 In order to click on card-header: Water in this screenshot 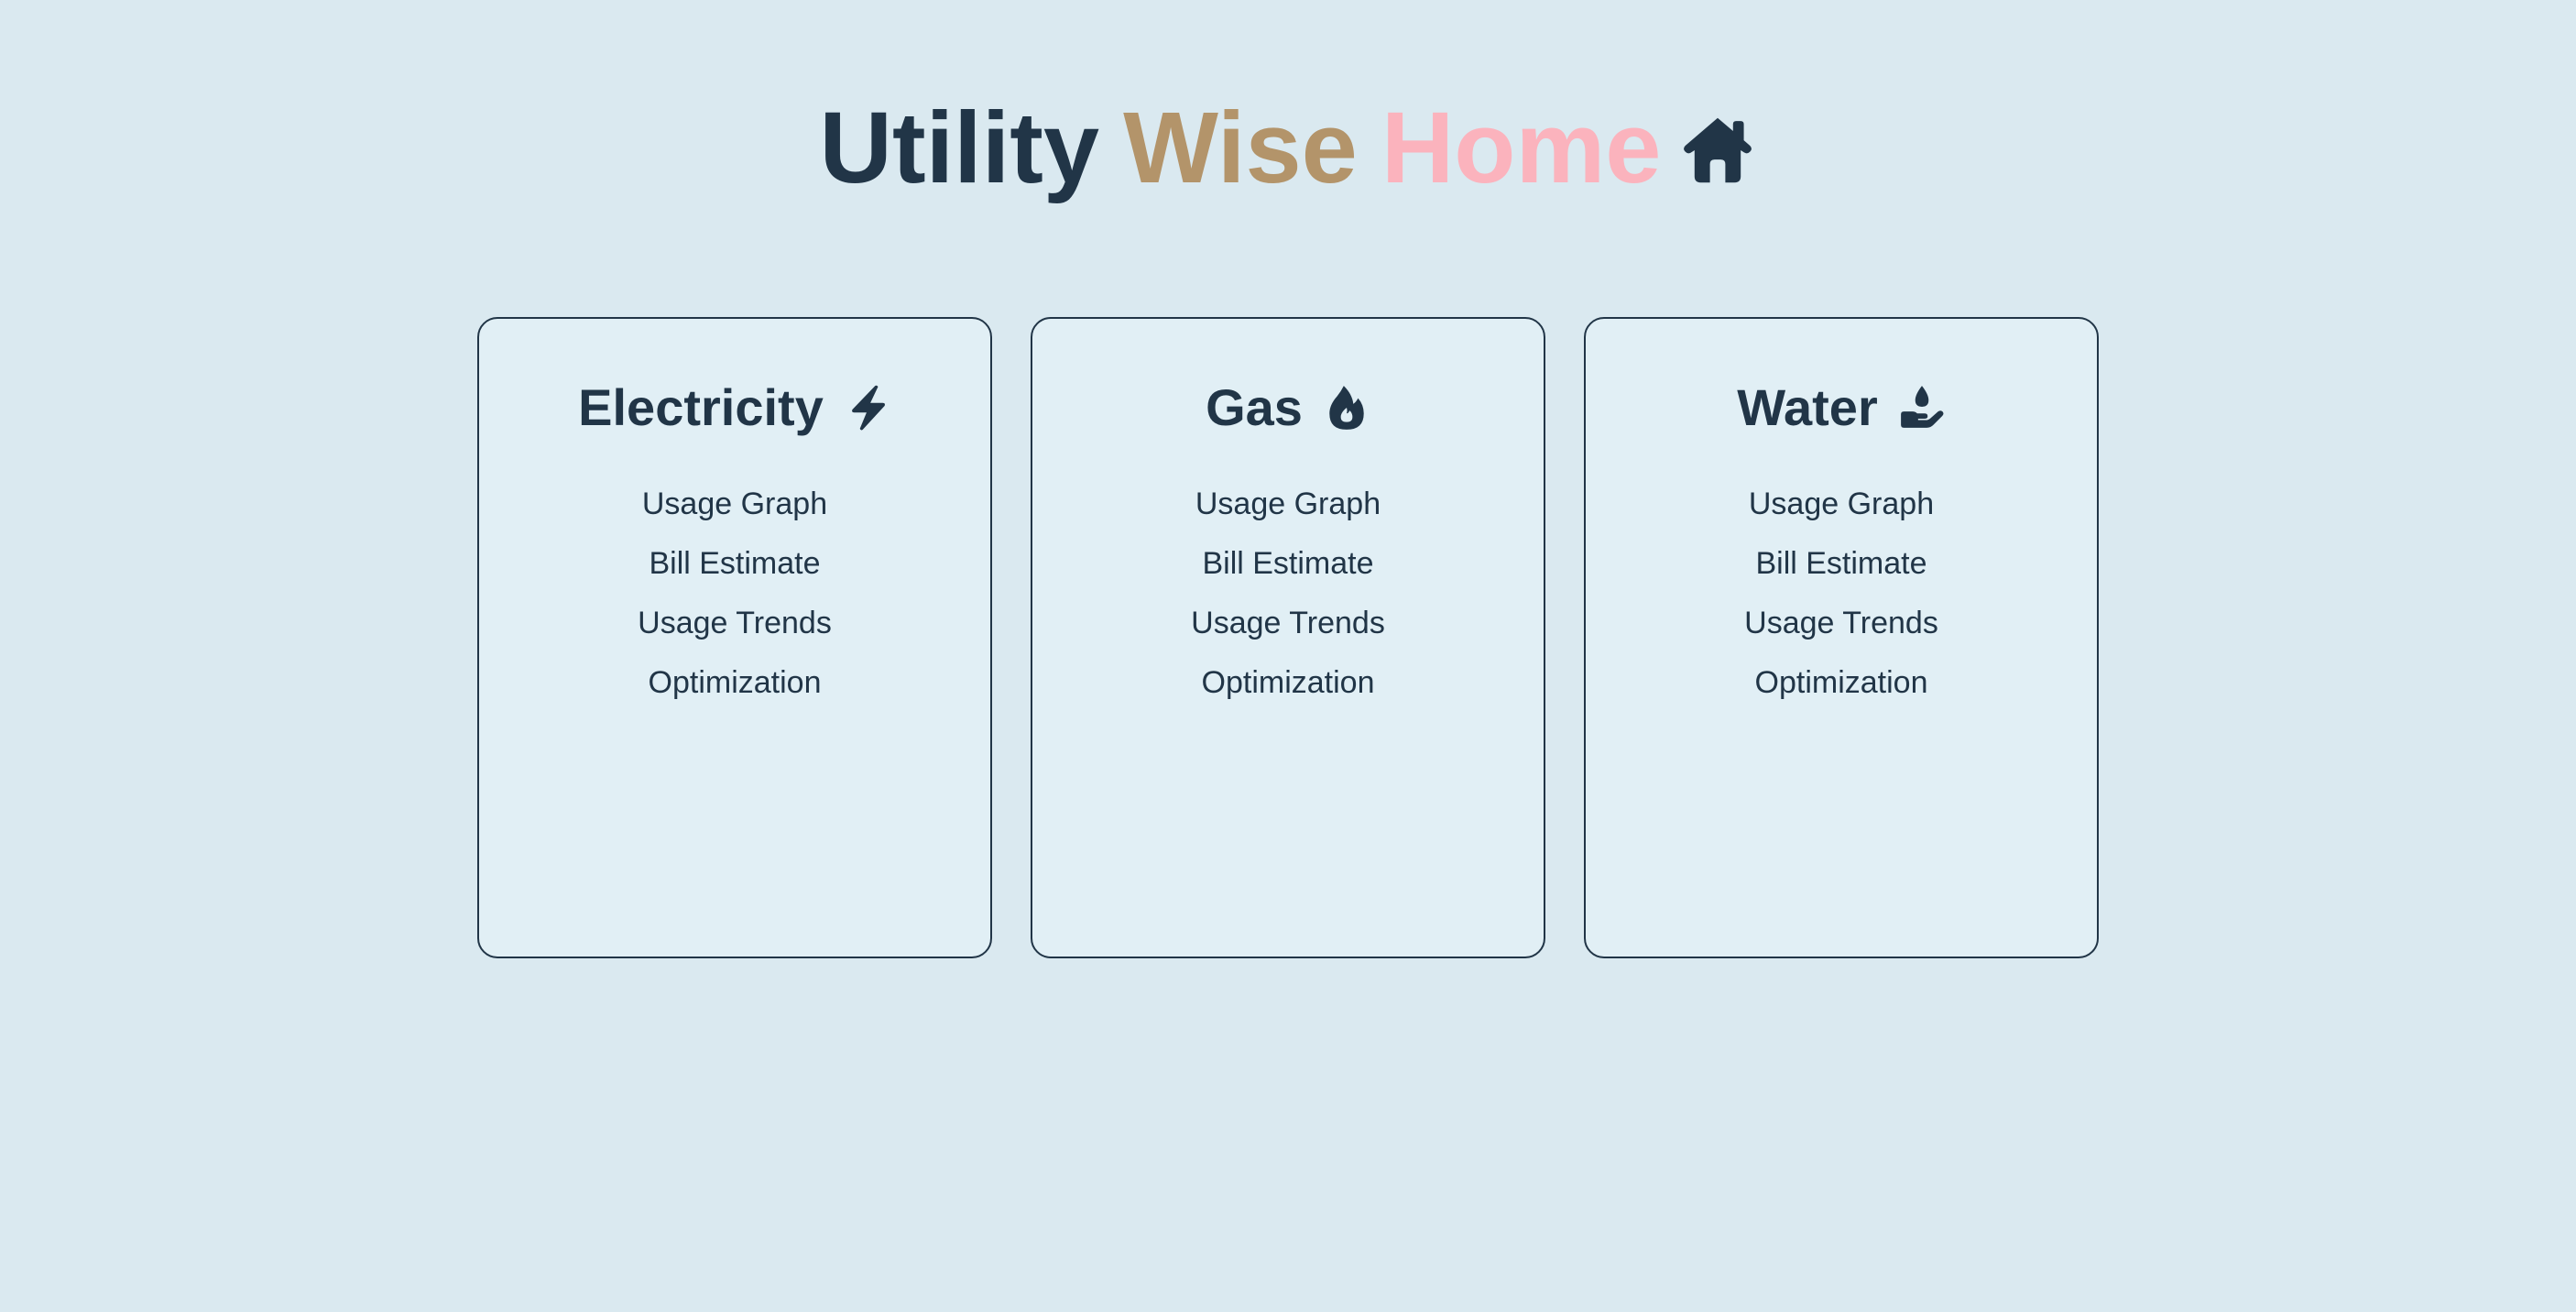, I will do `click(1842, 408)`.